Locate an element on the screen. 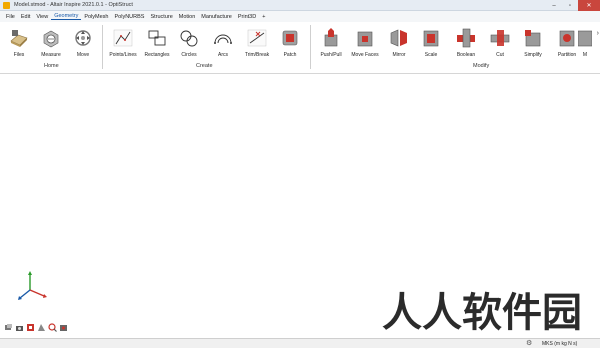 The image size is (600, 348). files-icon is located at coordinates (19, 38).